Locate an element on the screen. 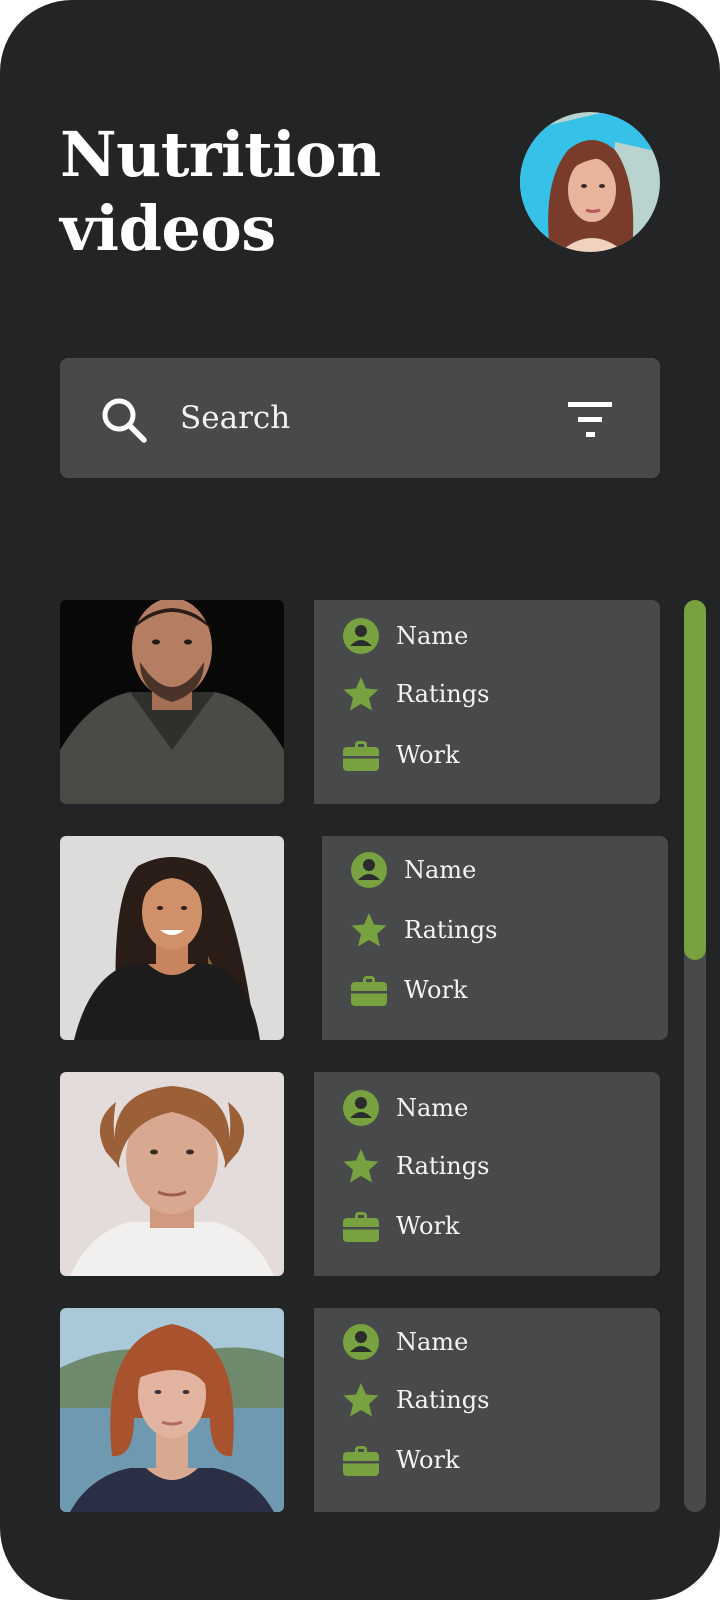 The width and height of the screenshot is (720, 1600). page-title: Nutrition videos is located at coordinates (270, 192).